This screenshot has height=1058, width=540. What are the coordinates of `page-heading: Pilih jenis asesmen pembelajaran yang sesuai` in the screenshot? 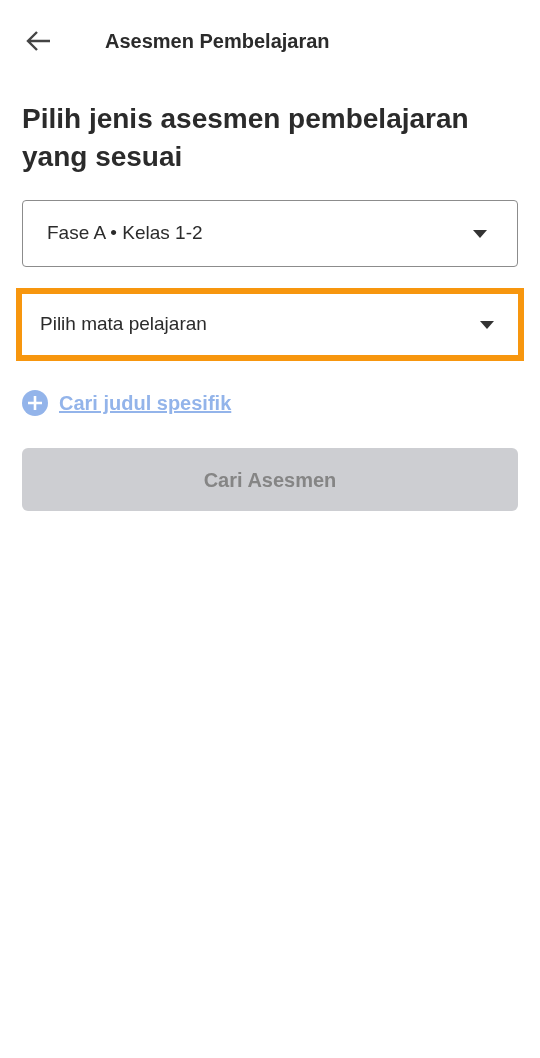 It's located at (246, 138).